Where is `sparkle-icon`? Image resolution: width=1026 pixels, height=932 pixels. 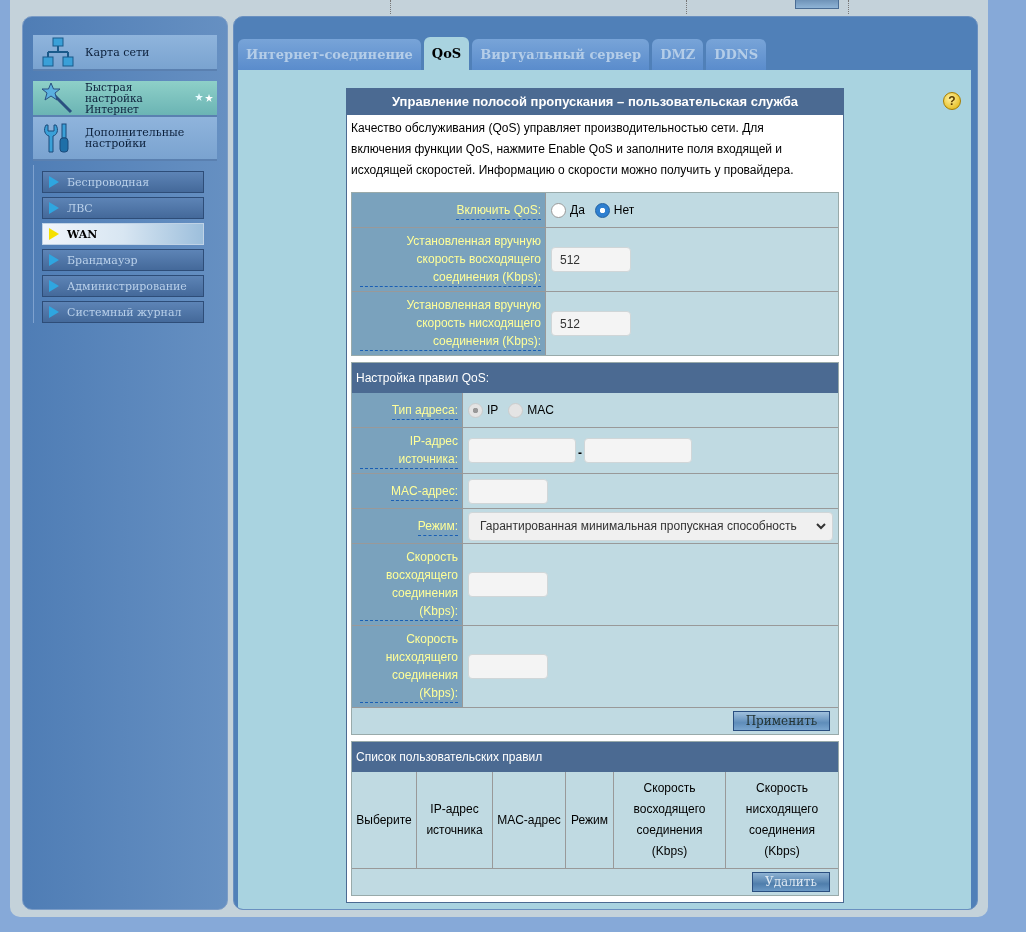 sparkle-icon is located at coordinates (204, 97).